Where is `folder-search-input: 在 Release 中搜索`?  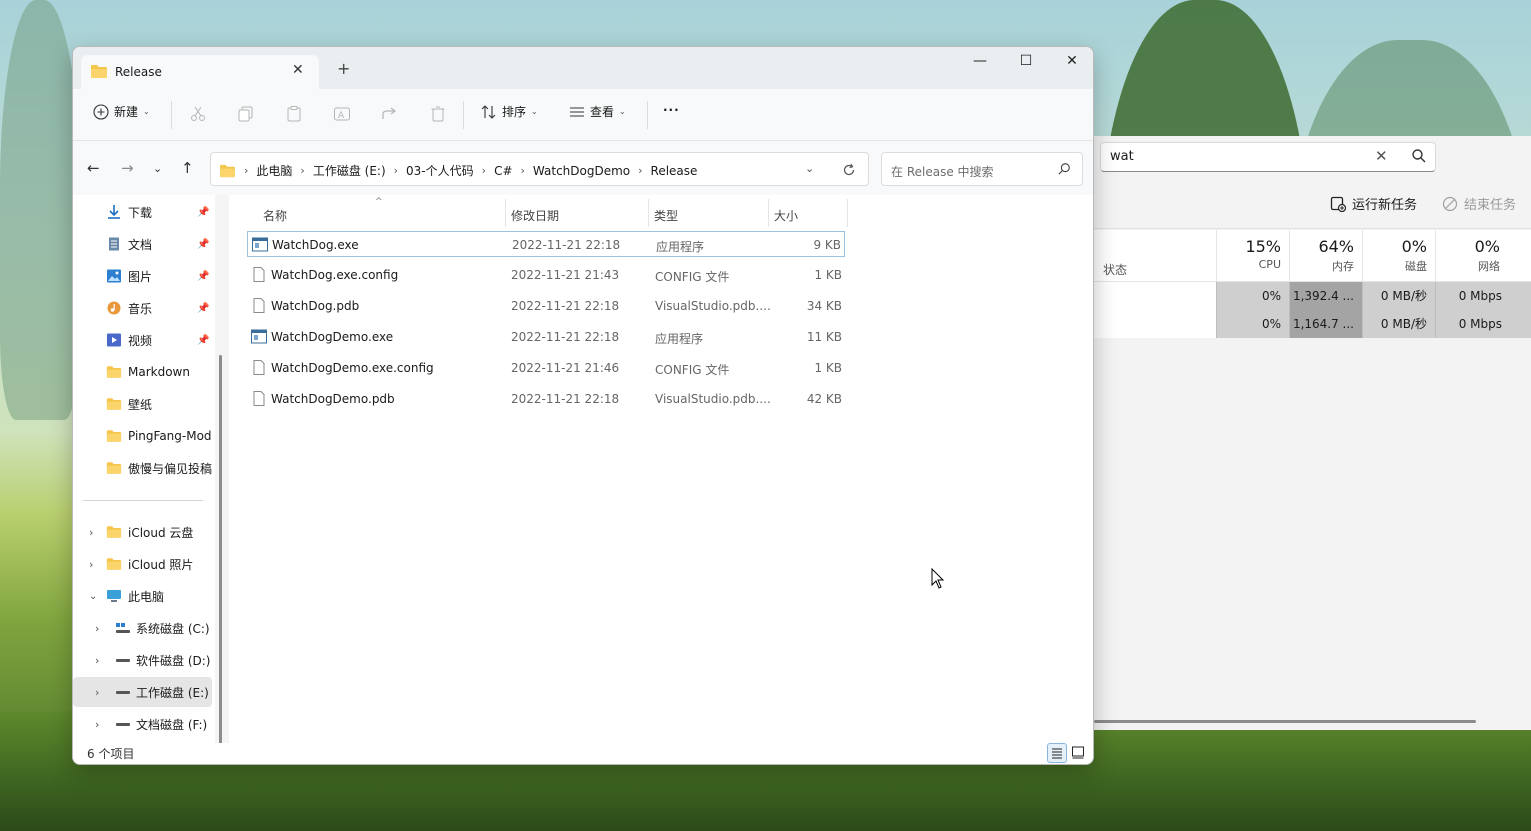 folder-search-input: 在 Release 中搜索 is located at coordinates (982, 169).